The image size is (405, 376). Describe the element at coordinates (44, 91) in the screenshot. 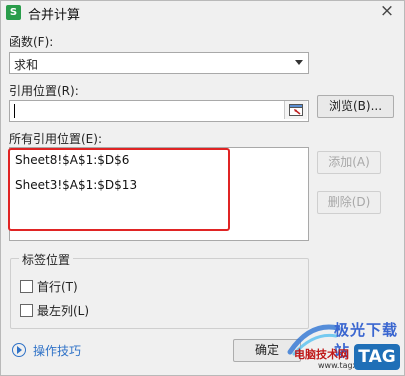

I see `reference-label: 引用位置(R):` at that location.